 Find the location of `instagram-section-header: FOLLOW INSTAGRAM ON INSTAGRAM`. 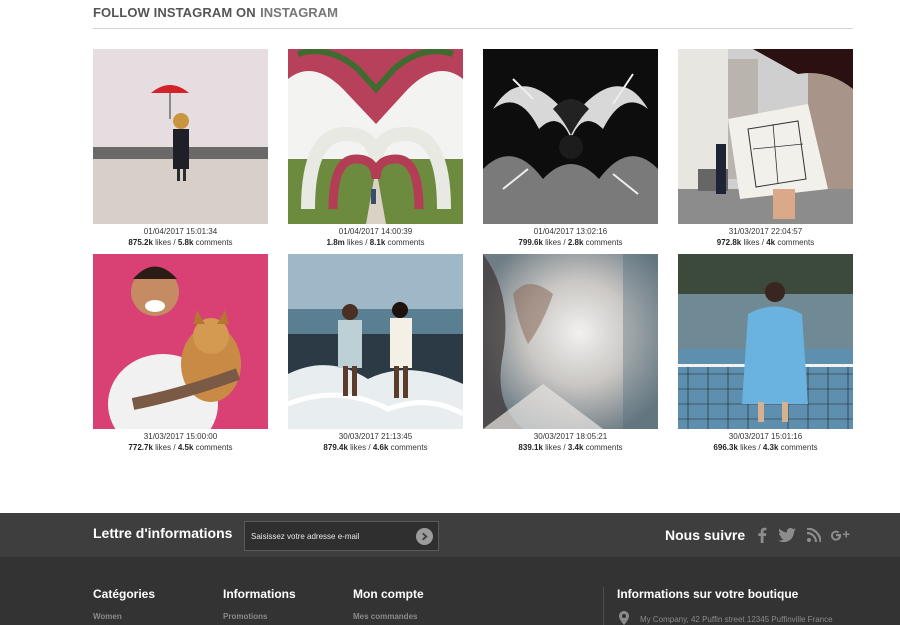

instagram-section-header: FOLLOW INSTAGRAM ON INSTAGRAM is located at coordinates (473, 16).